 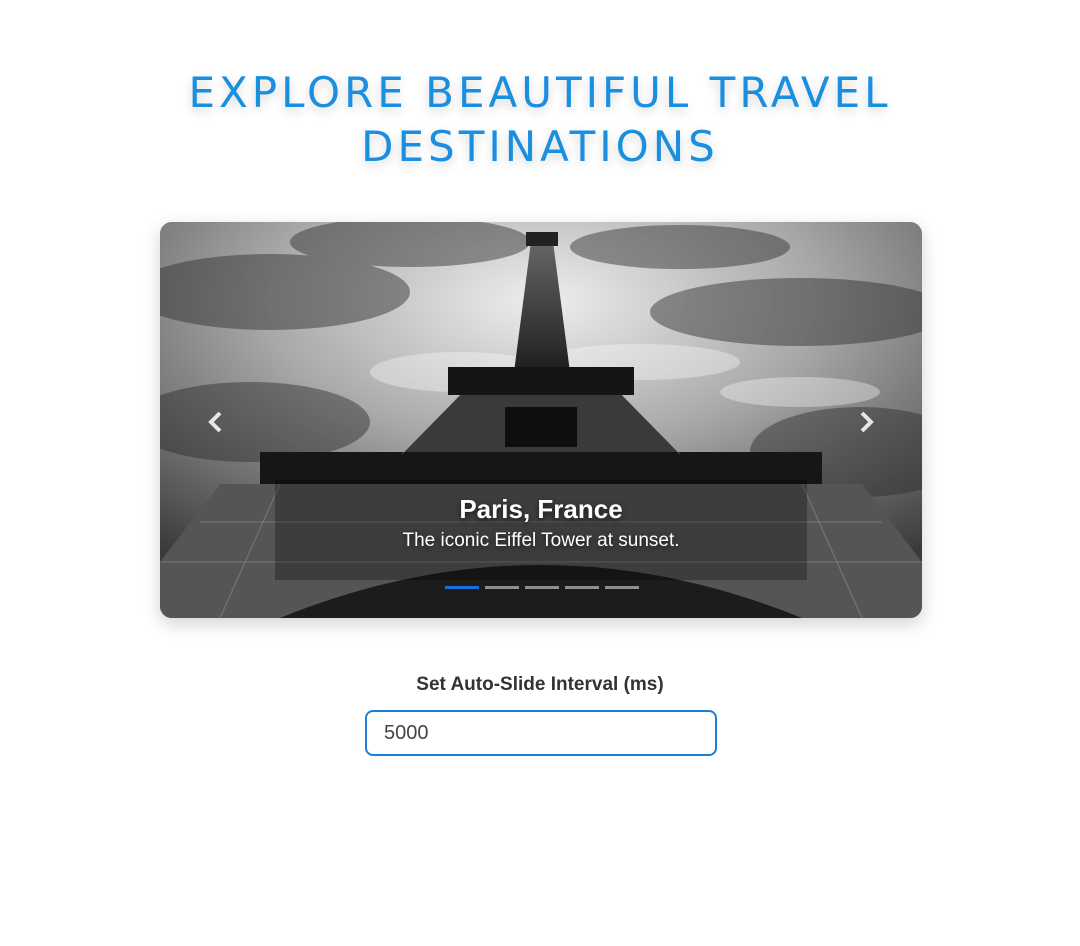 I want to click on interval-input, so click(x=541, y=733).